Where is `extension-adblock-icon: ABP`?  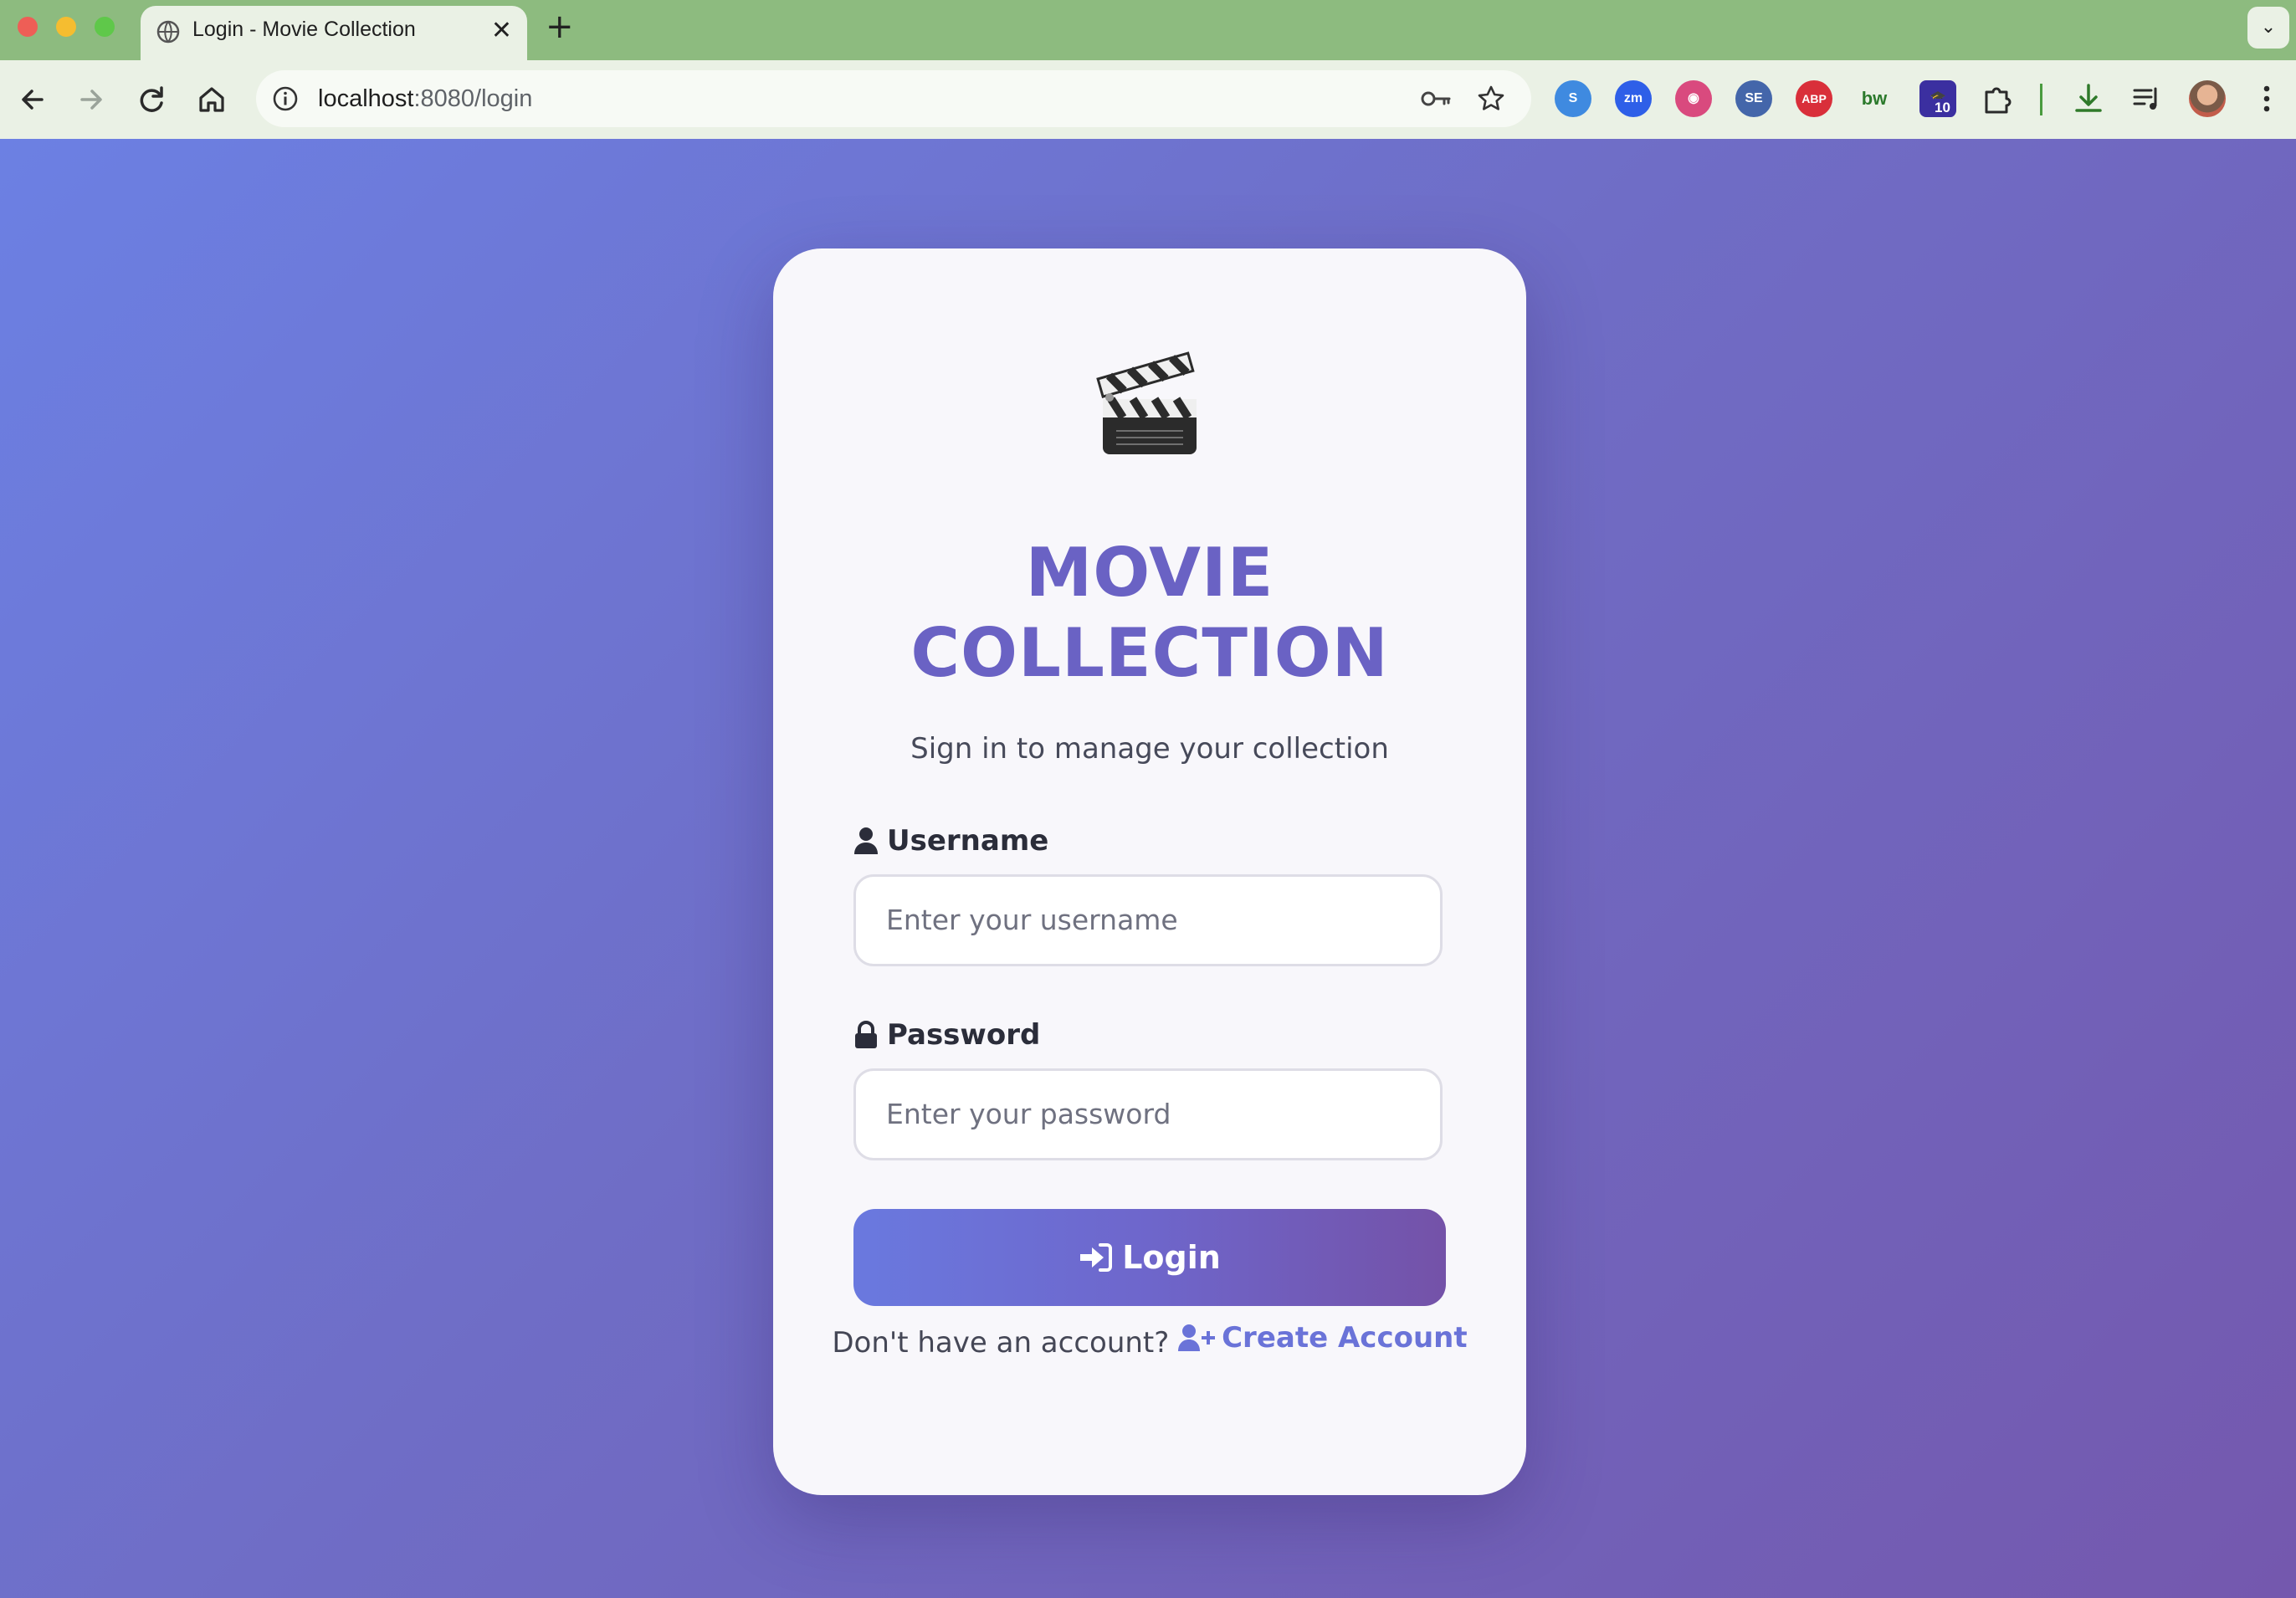 extension-adblock-icon: ABP is located at coordinates (1814, 99).